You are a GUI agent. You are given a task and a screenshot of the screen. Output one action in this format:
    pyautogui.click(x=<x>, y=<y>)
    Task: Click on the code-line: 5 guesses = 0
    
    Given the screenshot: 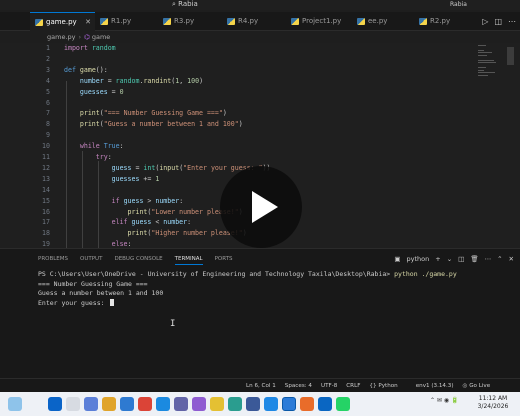 What is the action you would take?
    pyautogui.click(x=235, y=92)
    